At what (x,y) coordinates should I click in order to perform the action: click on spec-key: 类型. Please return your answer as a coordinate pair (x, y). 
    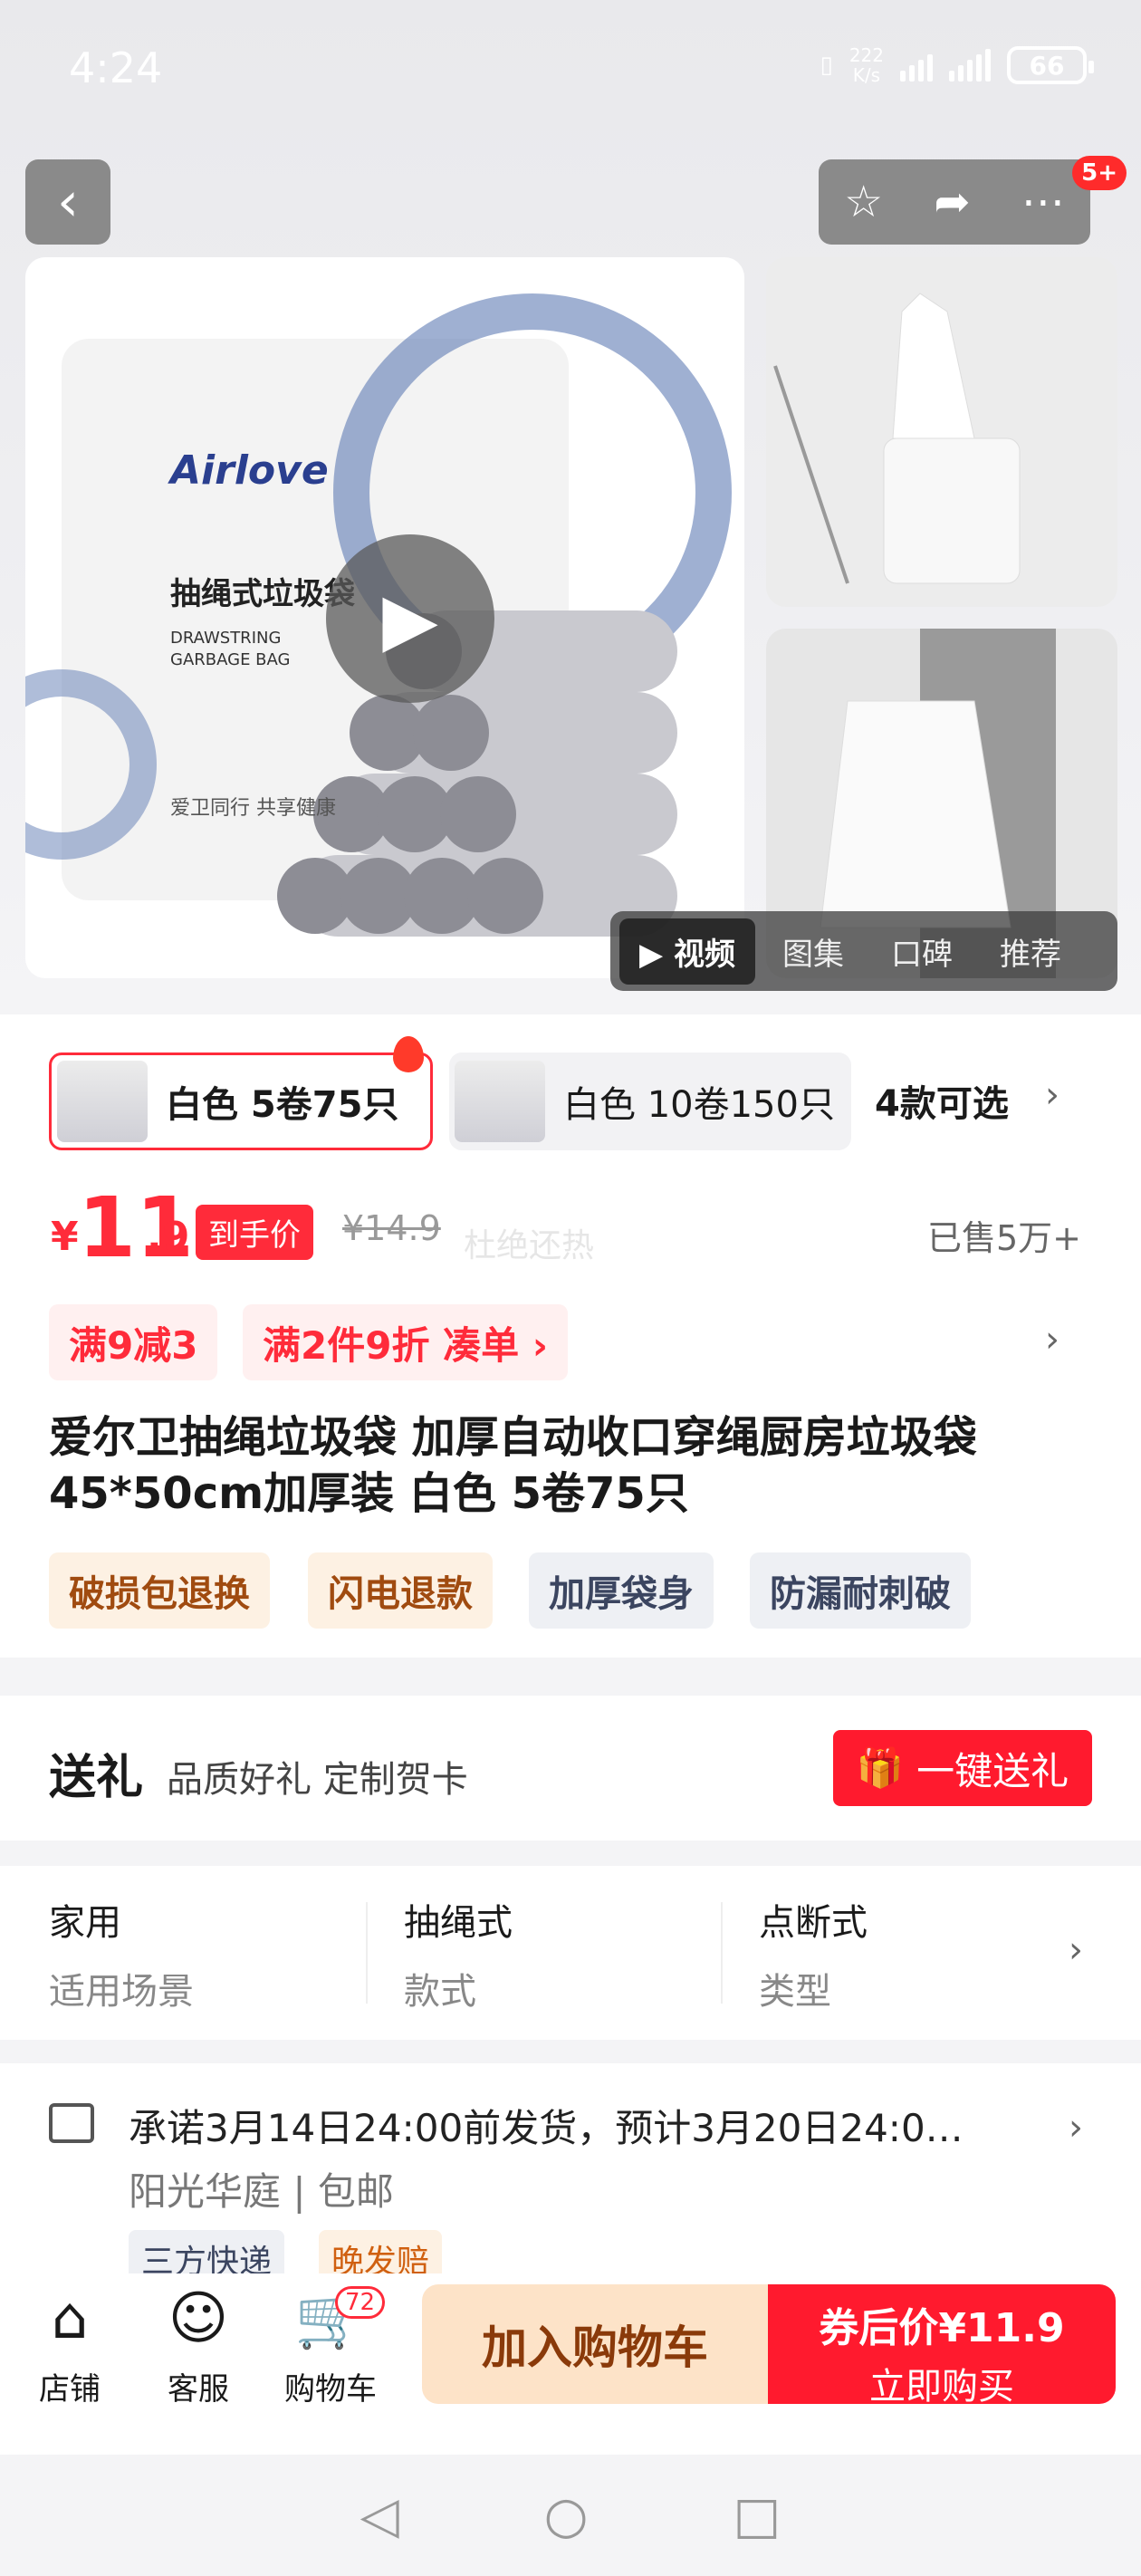
    Looking at the image, I should click on (795, 1992).